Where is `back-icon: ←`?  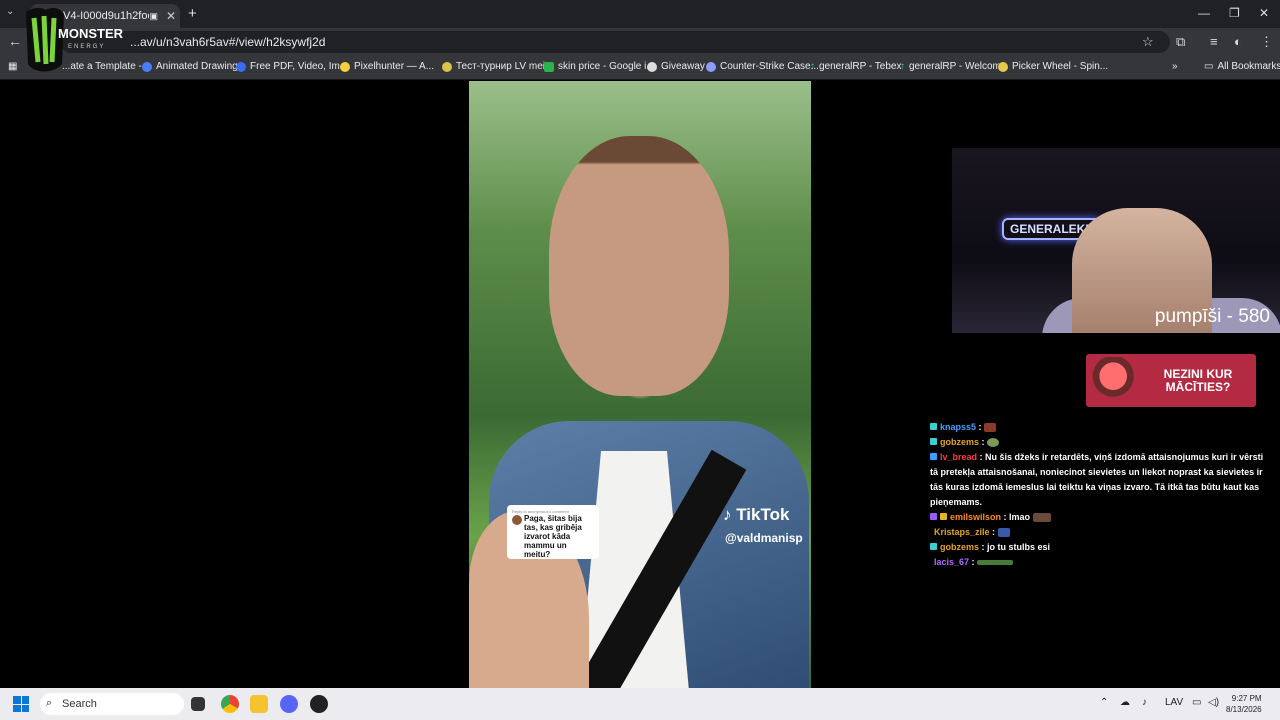 back-icon: ← is located at coordinates (15, 41).